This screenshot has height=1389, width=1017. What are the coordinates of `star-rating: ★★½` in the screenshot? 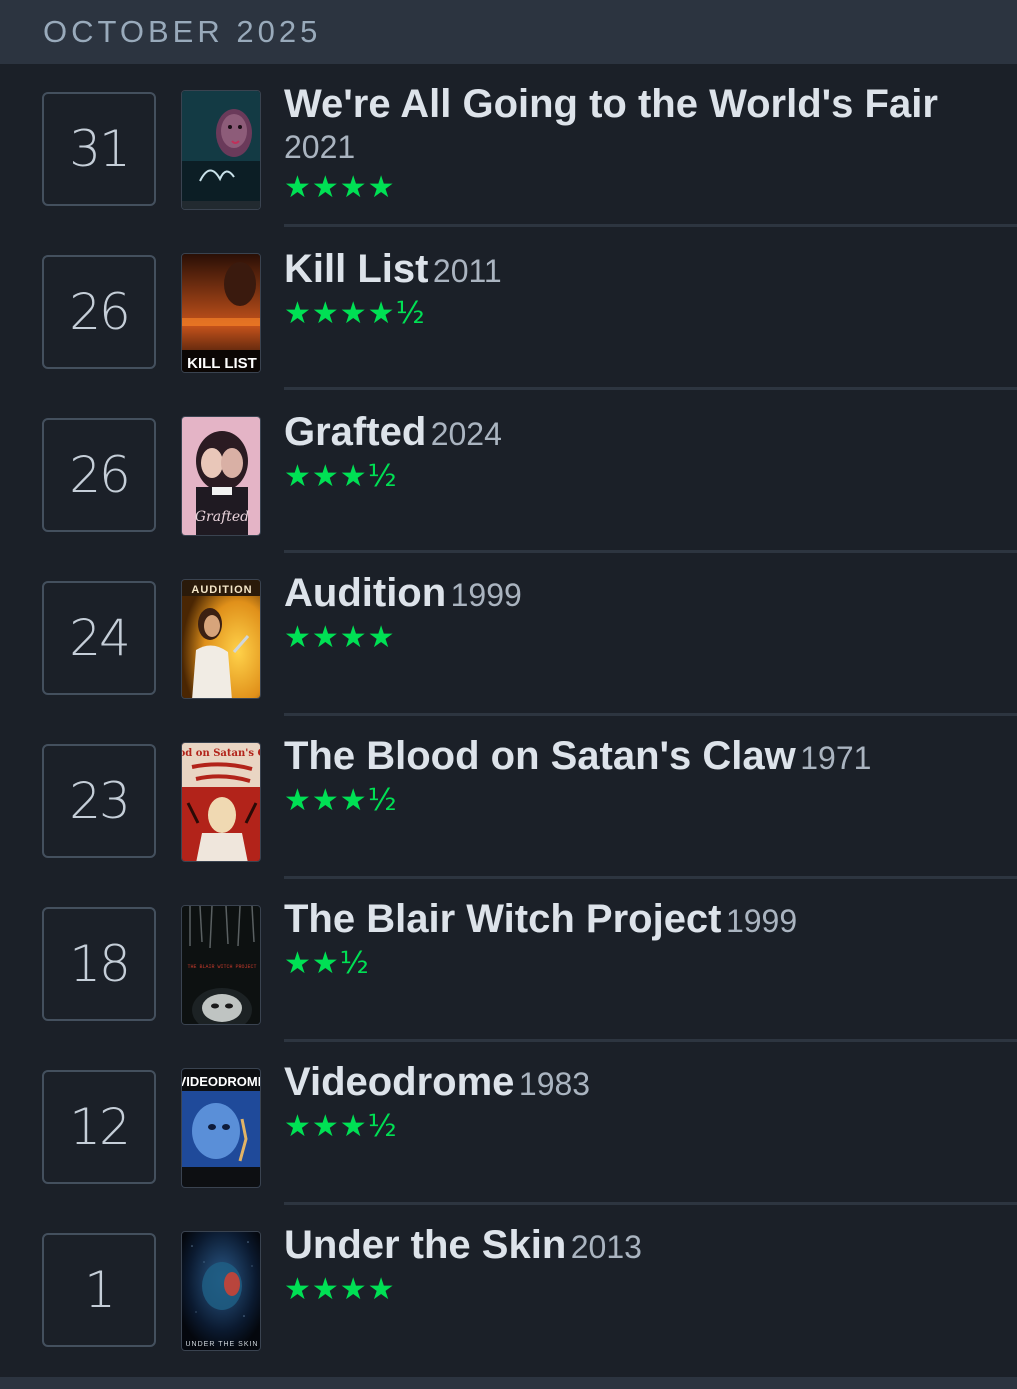 It's located at (327, 963).